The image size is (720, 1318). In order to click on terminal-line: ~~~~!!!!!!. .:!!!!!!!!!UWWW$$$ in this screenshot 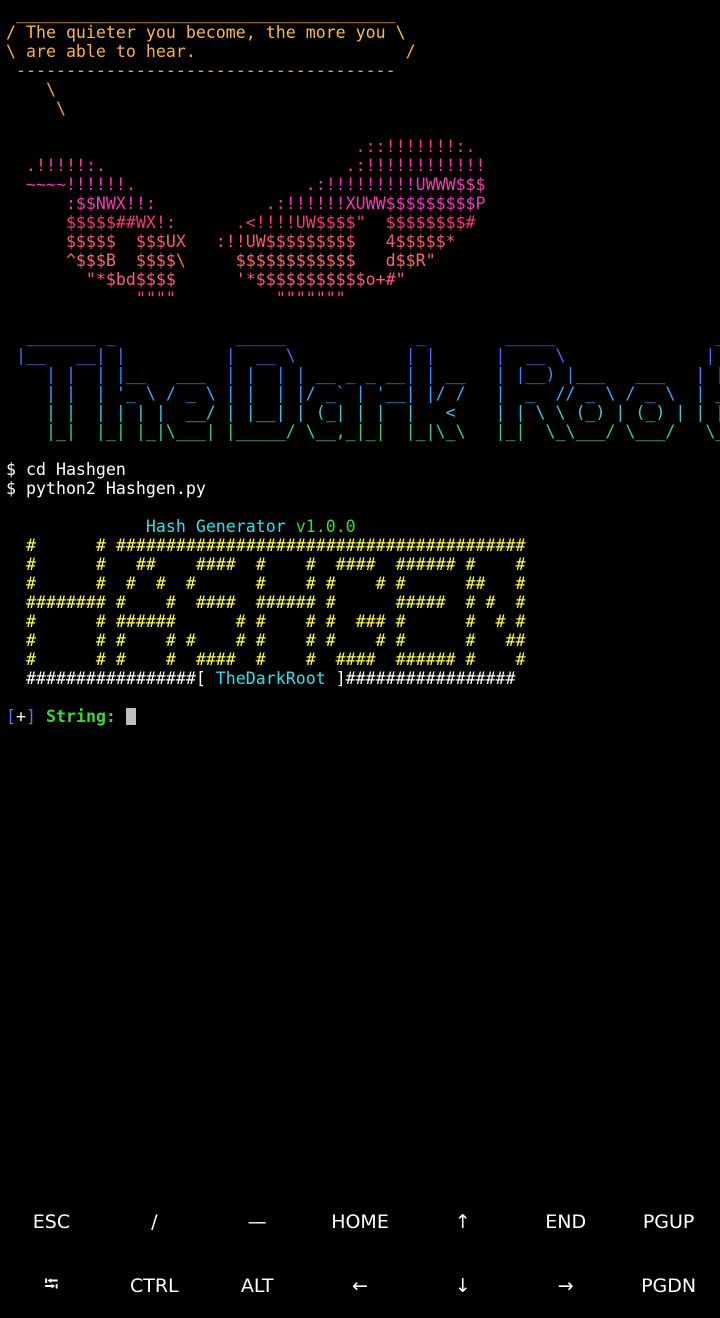, I will do `click(363, 184)`.